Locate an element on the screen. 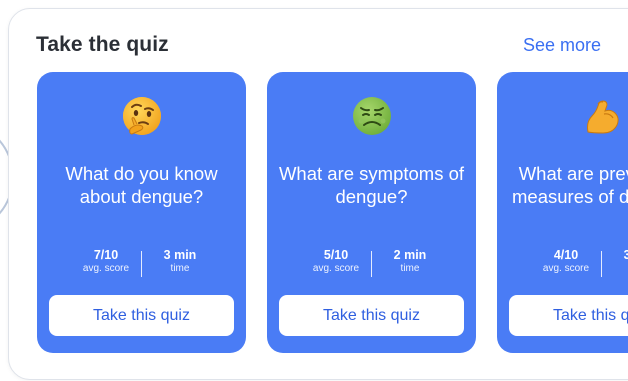 Image resolution: width=628 pixels, height=381 pixels. section-title: Take the quiz is located at coordinates (102, 44).